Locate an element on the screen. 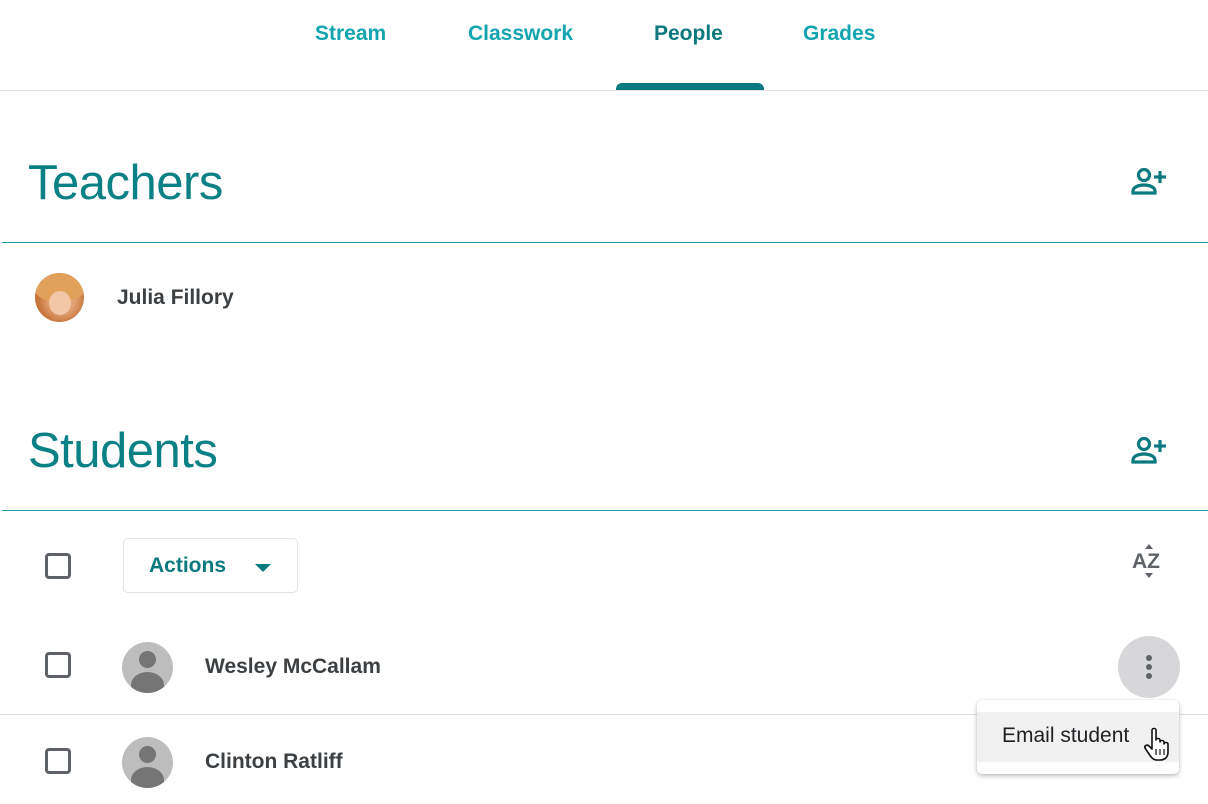  students-heading: Students is located at coordinates (123, 451).